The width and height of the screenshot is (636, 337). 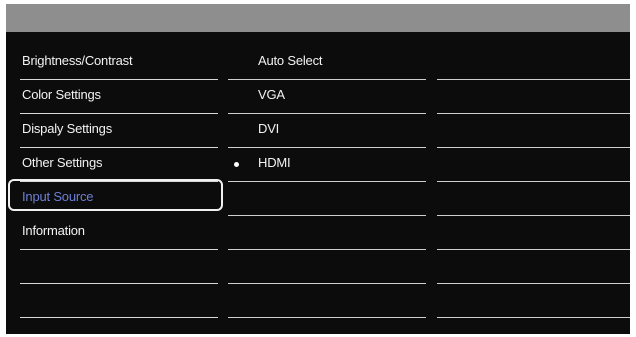 What do you see at coordinates (61, 94) in the screenshot?
I see `menu-item-label: Color Settings` at bounding box center [61, 94].